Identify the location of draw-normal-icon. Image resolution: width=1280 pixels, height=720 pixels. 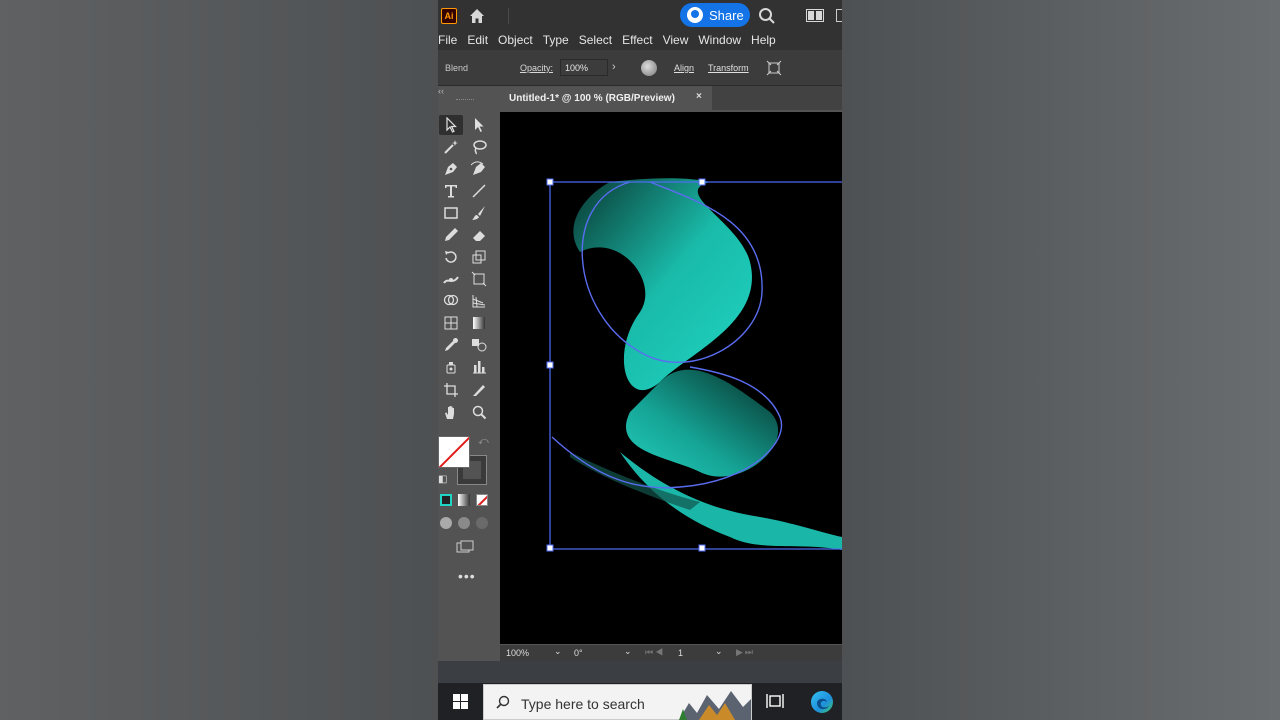
(446, 523).